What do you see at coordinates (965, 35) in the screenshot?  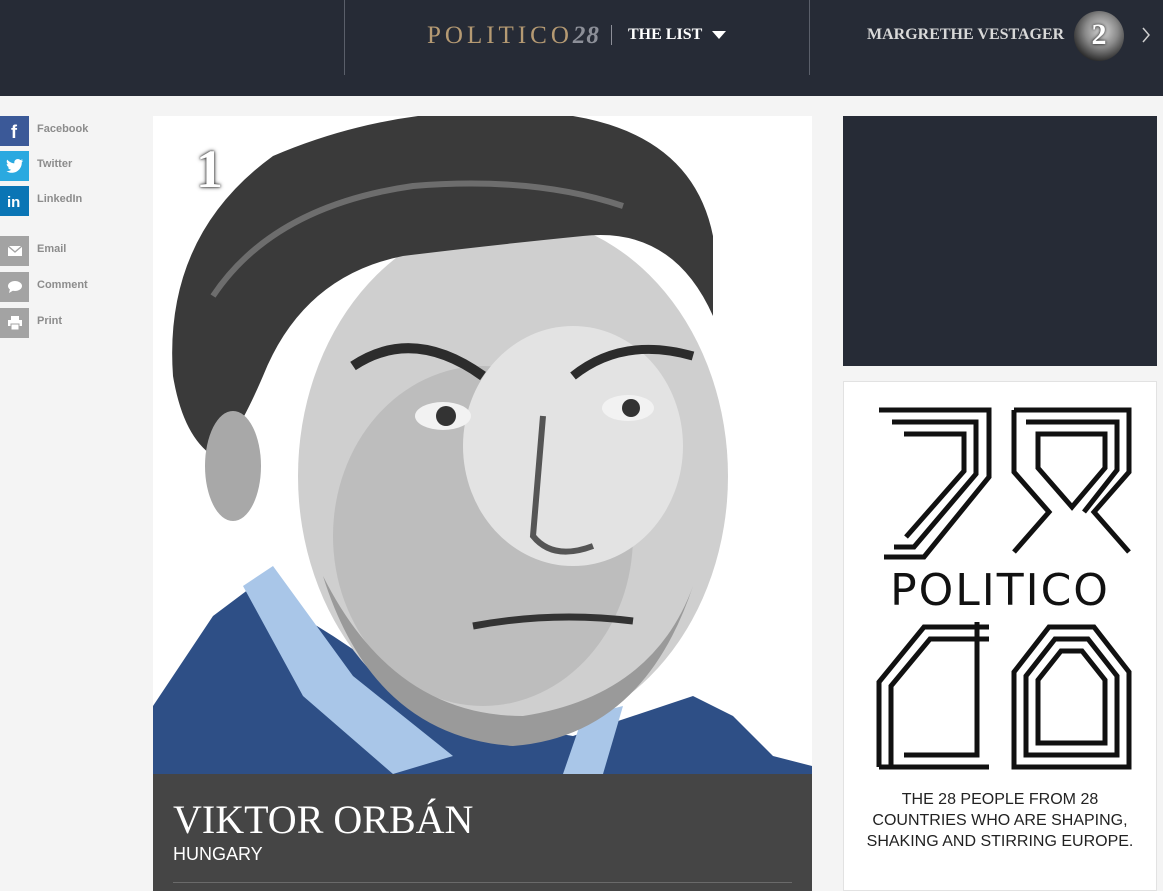 I see `next-person-name: MARGRETHE VESTAGER` at bounding box center [965, 35].